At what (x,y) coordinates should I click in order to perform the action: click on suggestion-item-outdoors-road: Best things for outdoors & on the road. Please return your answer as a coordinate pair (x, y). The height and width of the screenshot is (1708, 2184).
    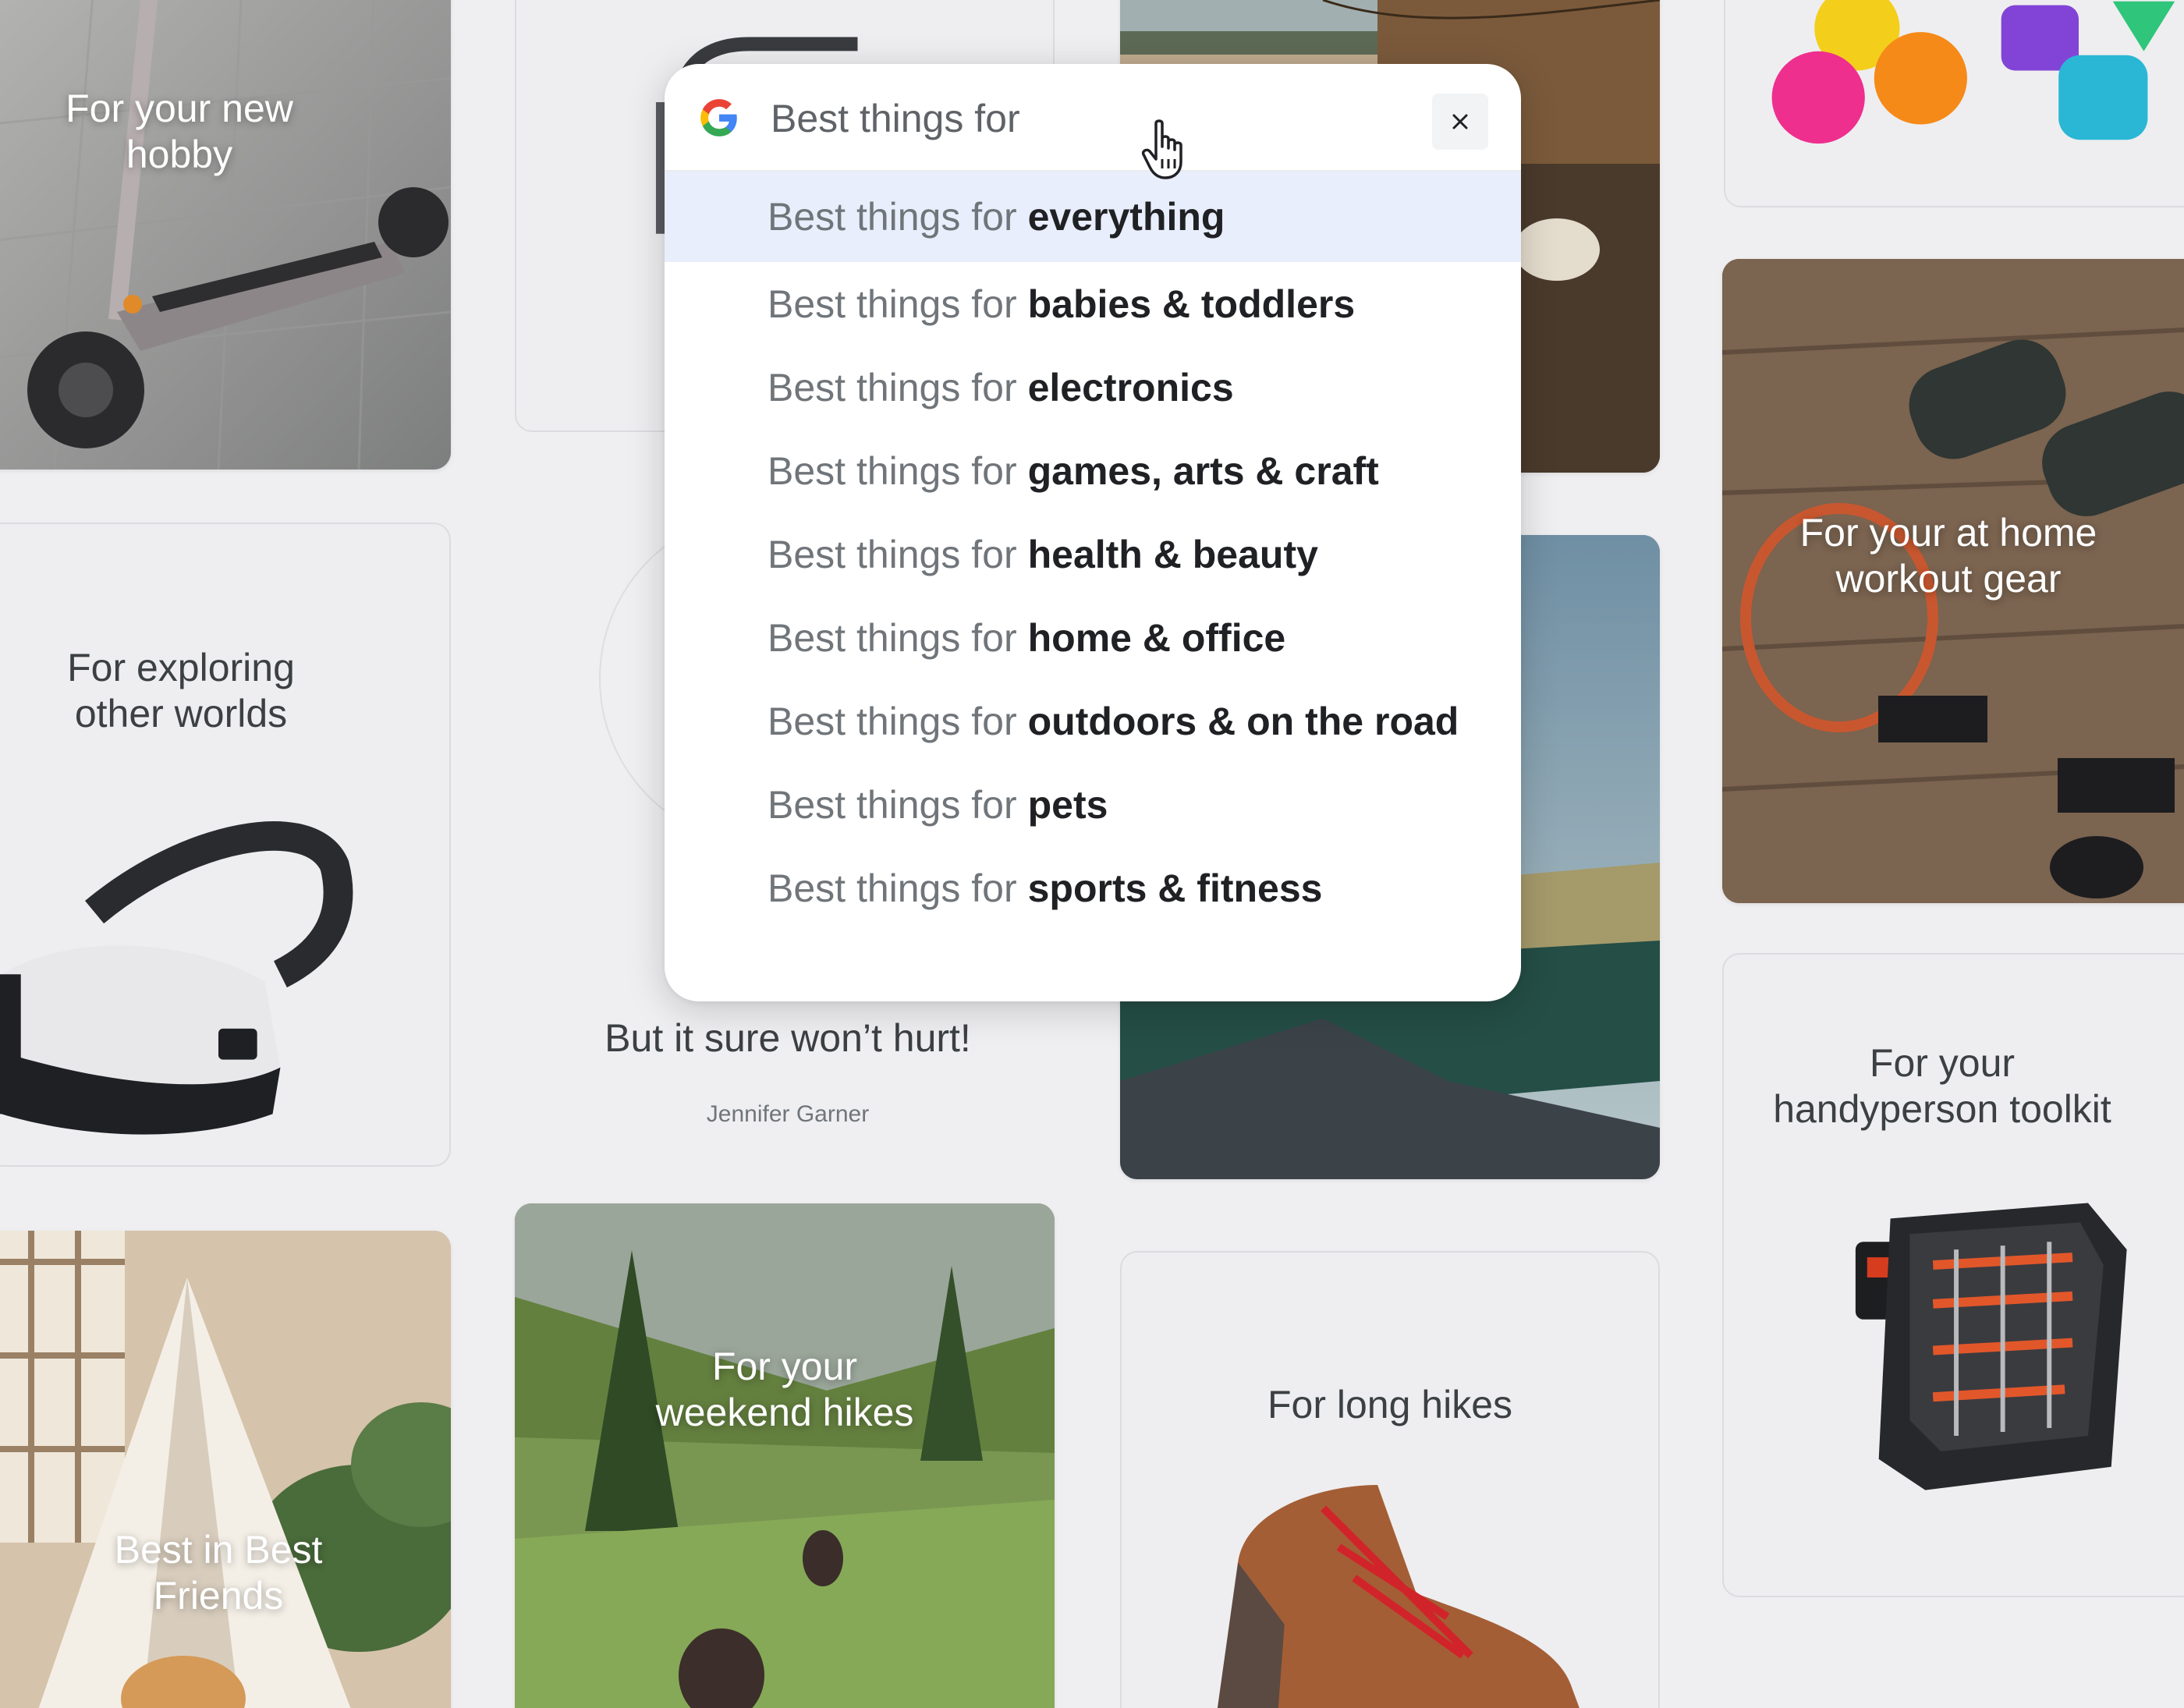
    Looking at the image, I should click on (1093, 721).